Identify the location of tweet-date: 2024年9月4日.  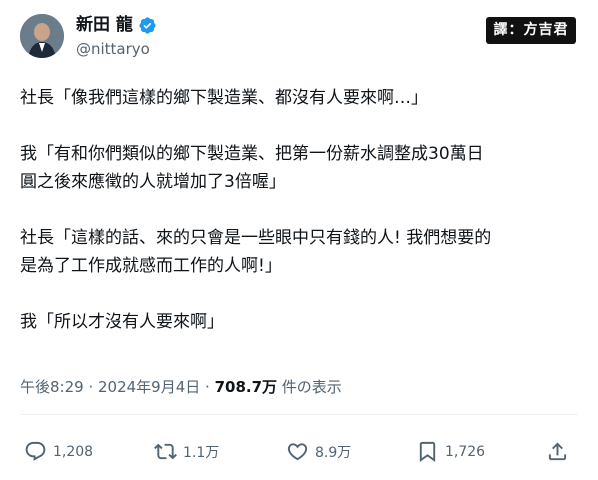
(149, 387).